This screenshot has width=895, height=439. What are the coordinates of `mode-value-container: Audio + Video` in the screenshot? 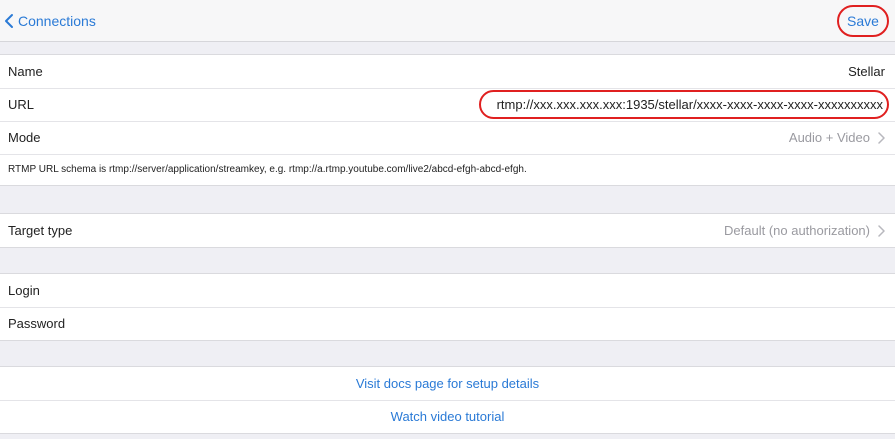 It's located at (837, 137).